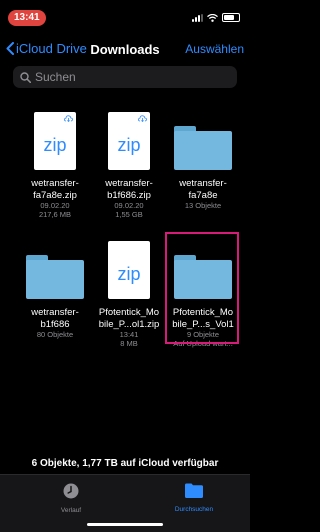  What do you see at coordinates (214, 49) in the screenshot?
I see `select-button: Auswählen` at bounding box center [214, 49].